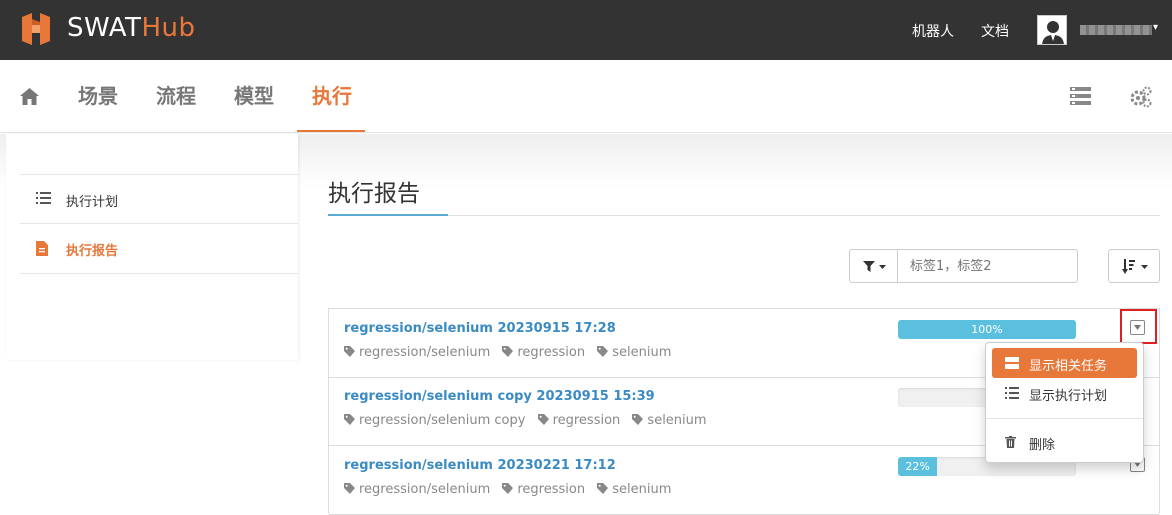 The width and height of the screenshot is (1172, 515). Describe the element at coordinates (744, 215) in the screenshot. I see `title-divider` at that location.